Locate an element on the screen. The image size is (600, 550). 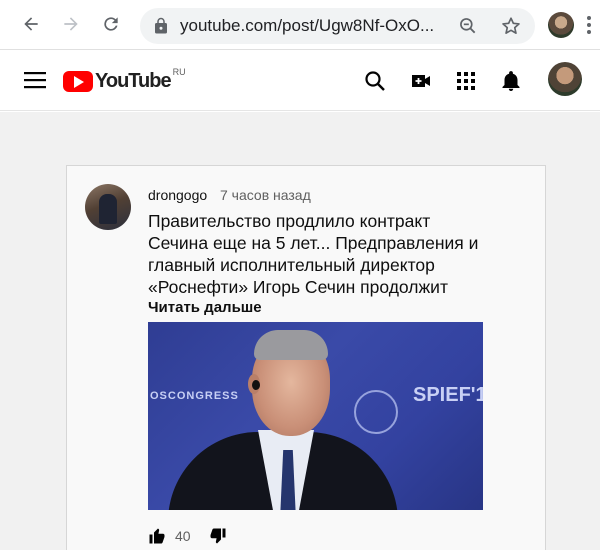
forward-icon is located at coordinates (71, 24).